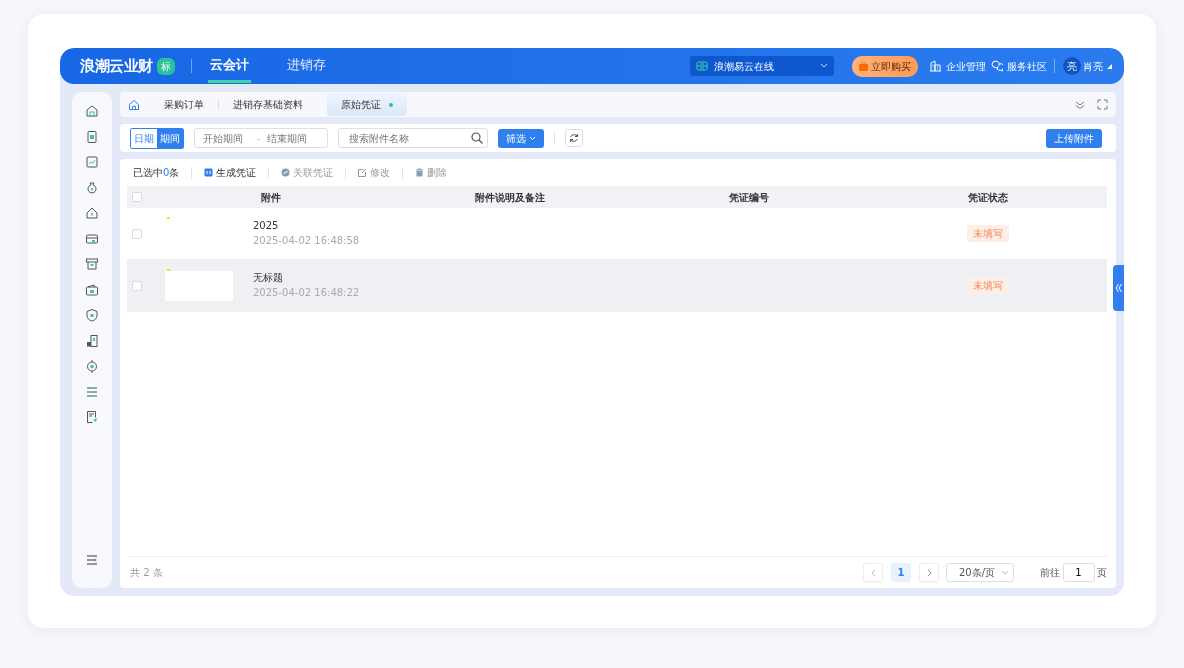  Describe the element at coordinates (306, 66) in the screenshot. I see `nav-tab: 进销存` at that location.